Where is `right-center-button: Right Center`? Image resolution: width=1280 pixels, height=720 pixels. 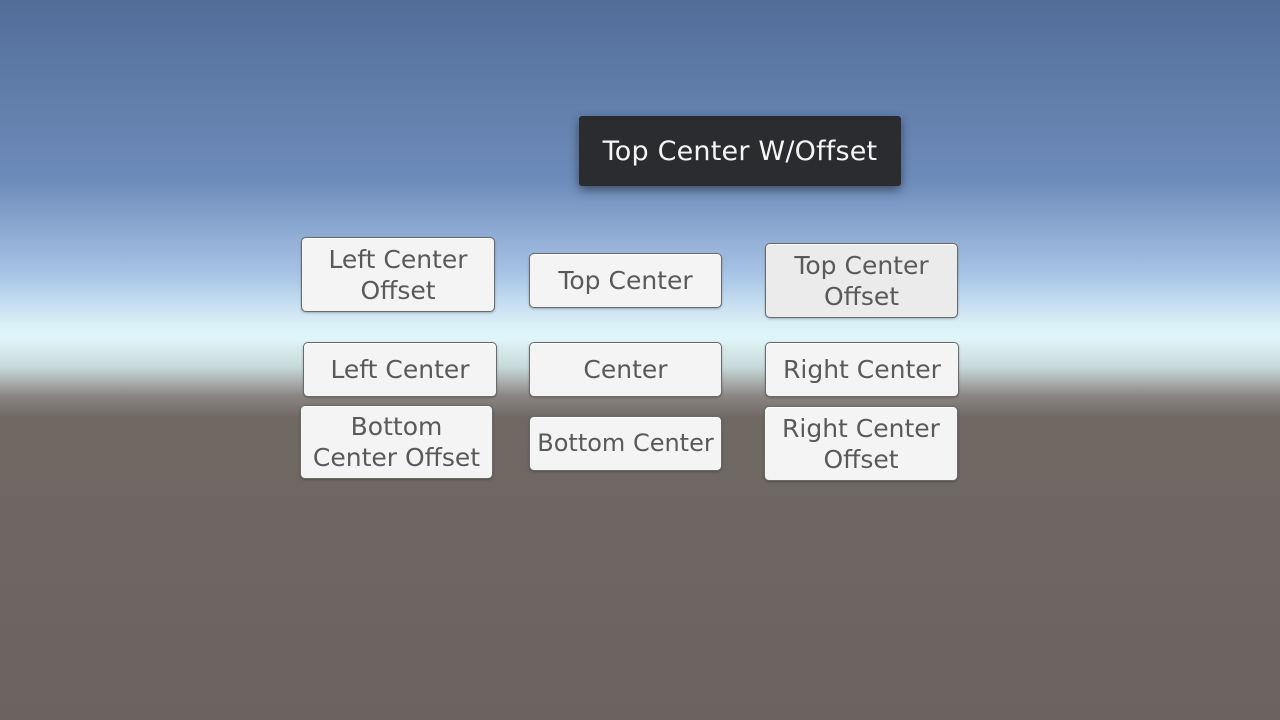
right-center-button: Right Center is located at coordinates (862, 369).